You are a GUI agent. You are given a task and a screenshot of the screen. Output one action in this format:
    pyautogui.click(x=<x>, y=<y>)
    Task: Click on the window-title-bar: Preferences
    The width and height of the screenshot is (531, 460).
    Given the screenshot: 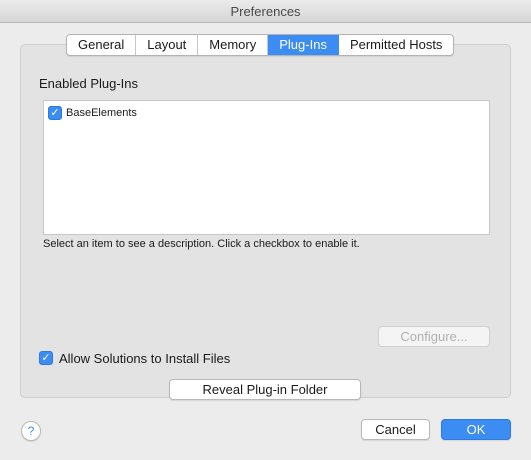 What is the action you would take?
    pyautogui.click(x=265, y=11)
    